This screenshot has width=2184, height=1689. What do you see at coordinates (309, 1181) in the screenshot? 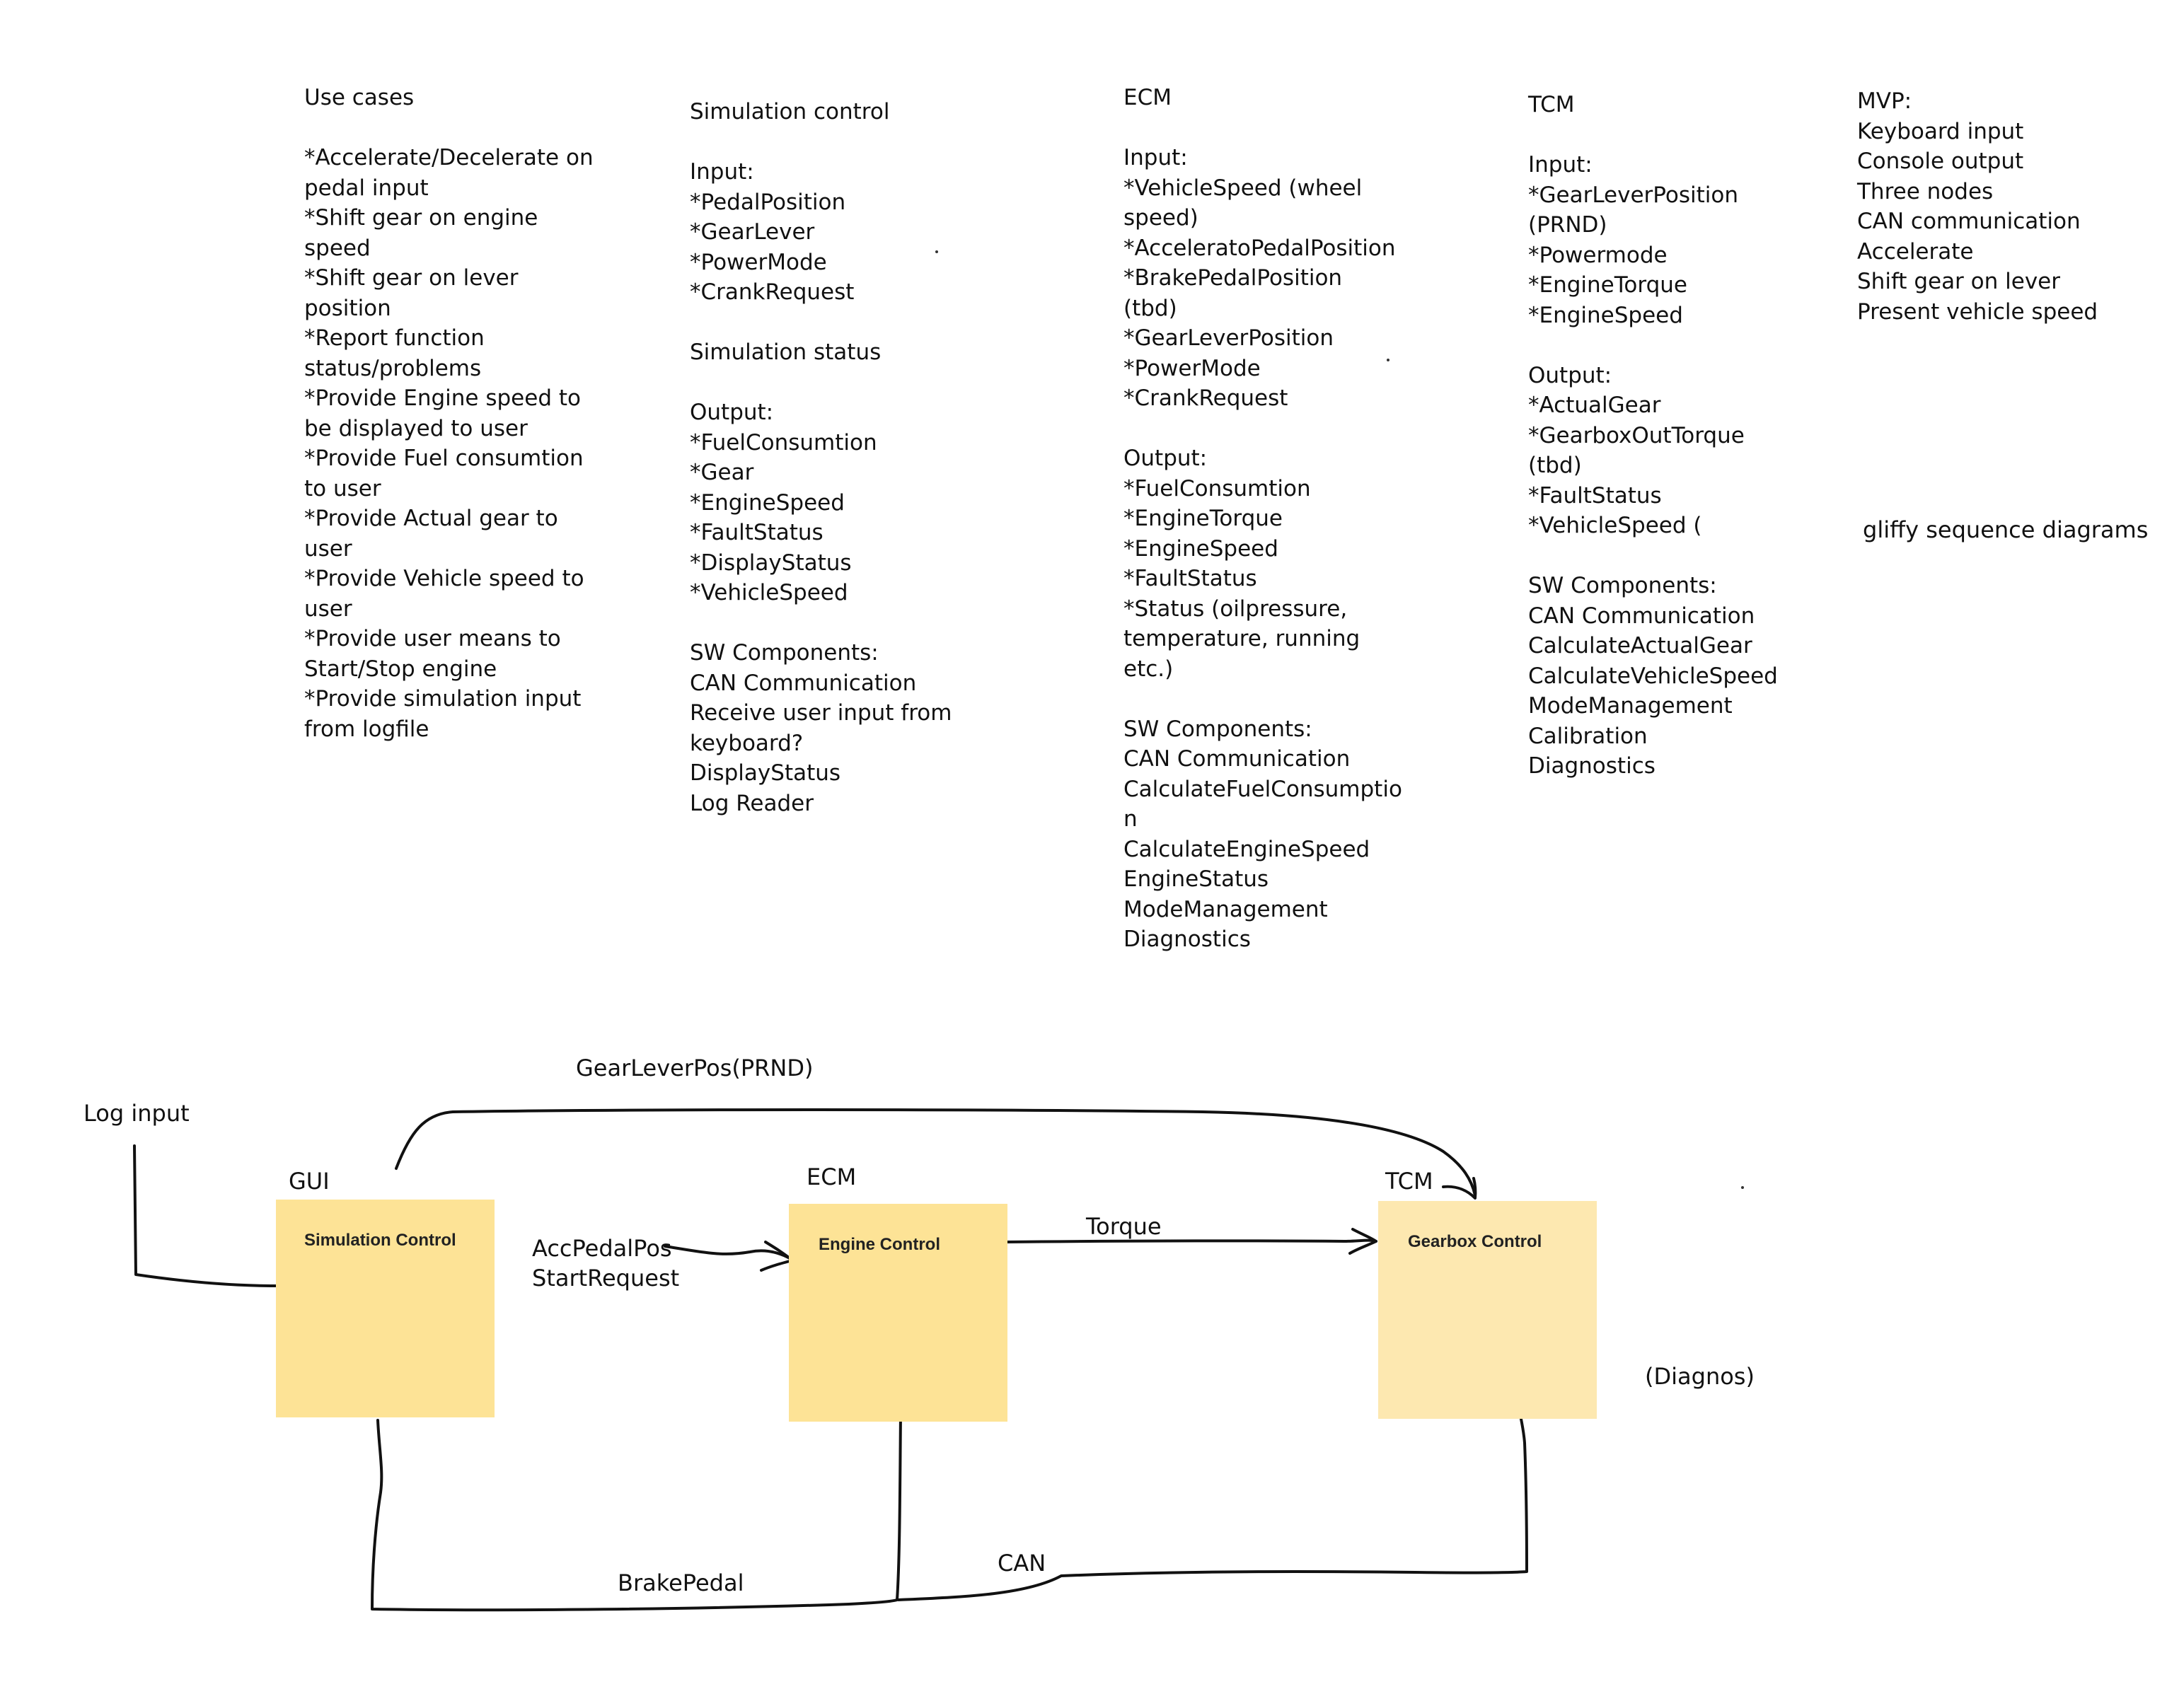
I see `gui-tag: GUI` at bounding box center [309, 1181].